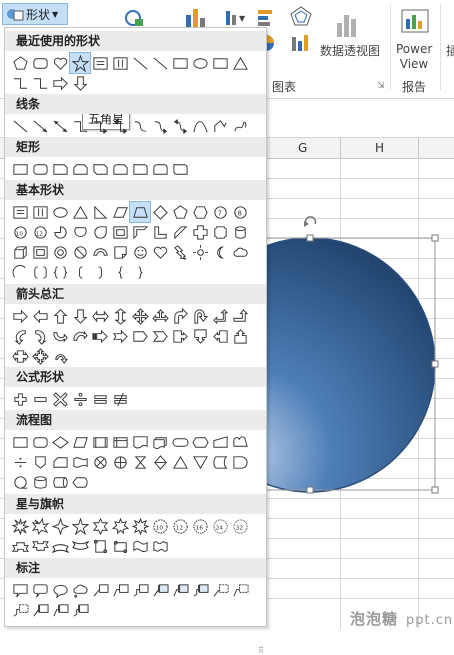 Image resolution: width=454 pixels, height=655 pixels. What do you see at coordinates (381, 86) in the screenshot?
I see `dialog-launcher-icon: ⇲` at bounding box center [381, 86].